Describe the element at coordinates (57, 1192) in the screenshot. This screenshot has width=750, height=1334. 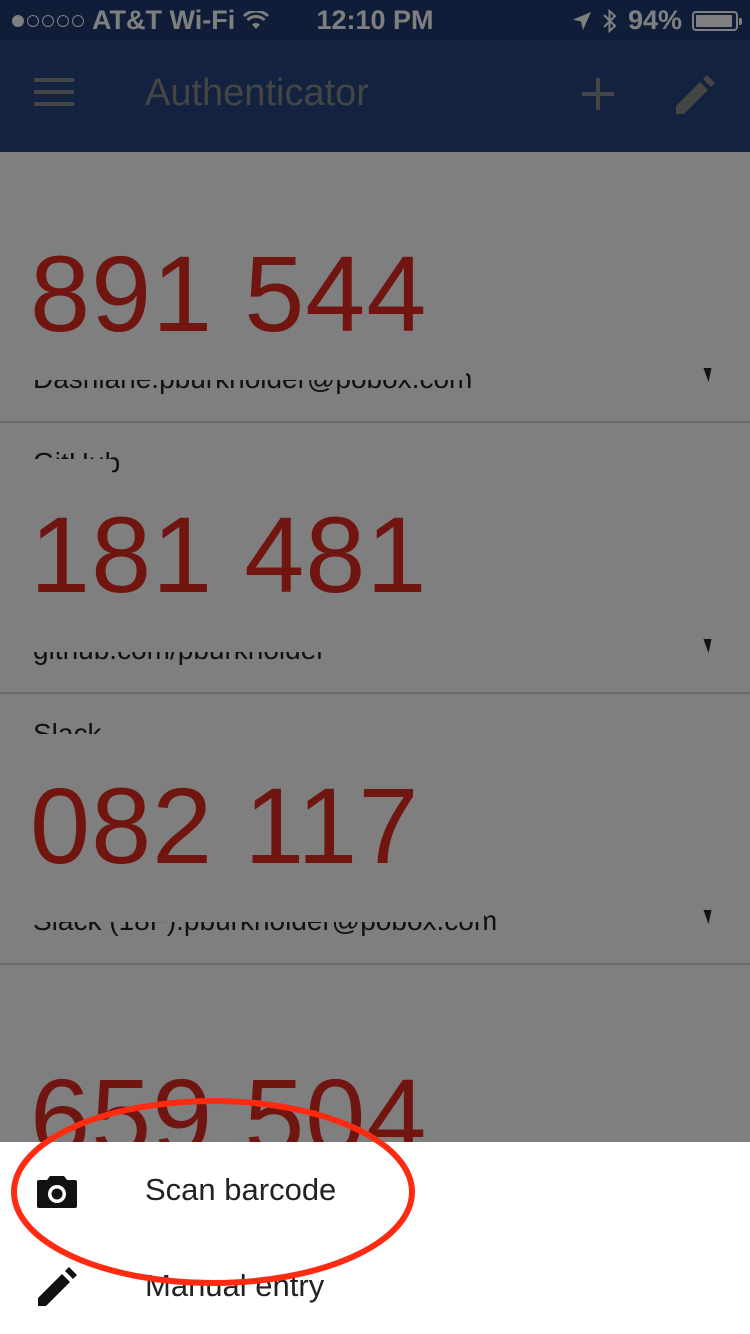
I see `camera-icon` at that location.